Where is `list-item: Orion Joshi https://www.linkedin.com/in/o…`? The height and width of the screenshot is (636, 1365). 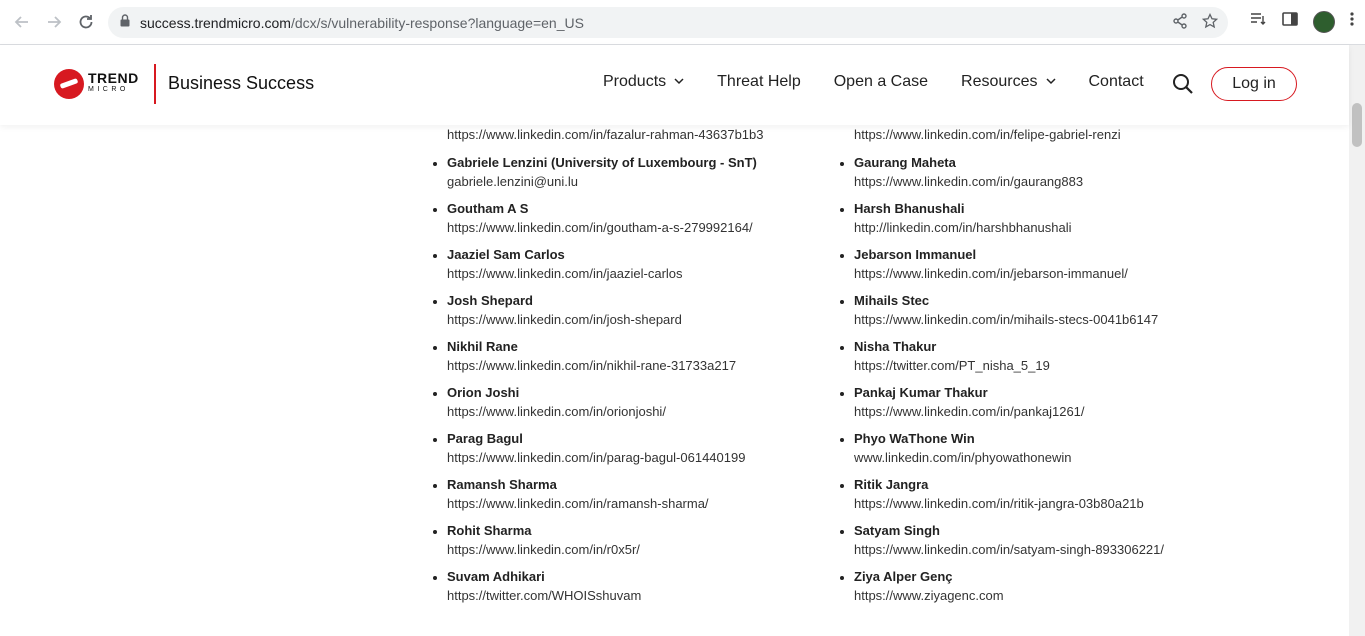 list-item: Orion Joshi https://www.linkedin.com/in/o… is located at coordinates (593, 387).